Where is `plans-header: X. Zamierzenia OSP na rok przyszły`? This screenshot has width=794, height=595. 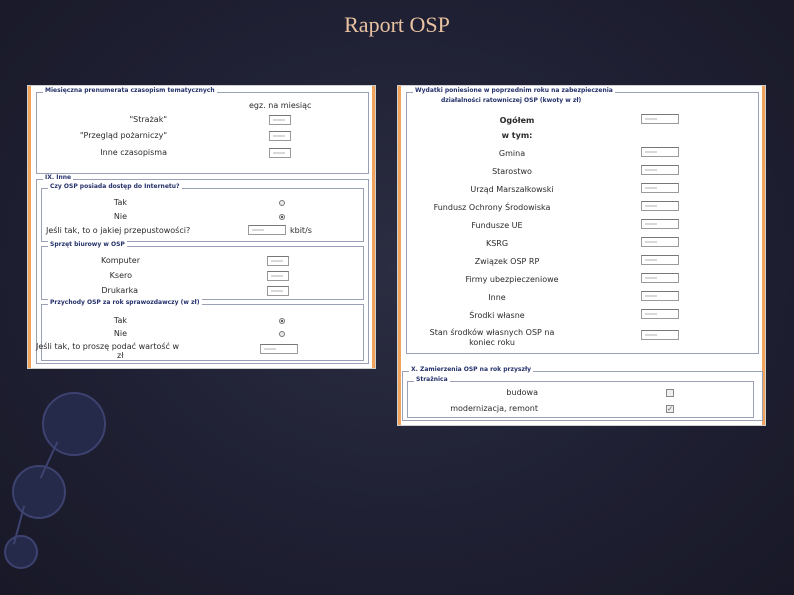
plans-header: X. Zamierzenia OSP na rok przyszły is located at coordinates (471, 369).